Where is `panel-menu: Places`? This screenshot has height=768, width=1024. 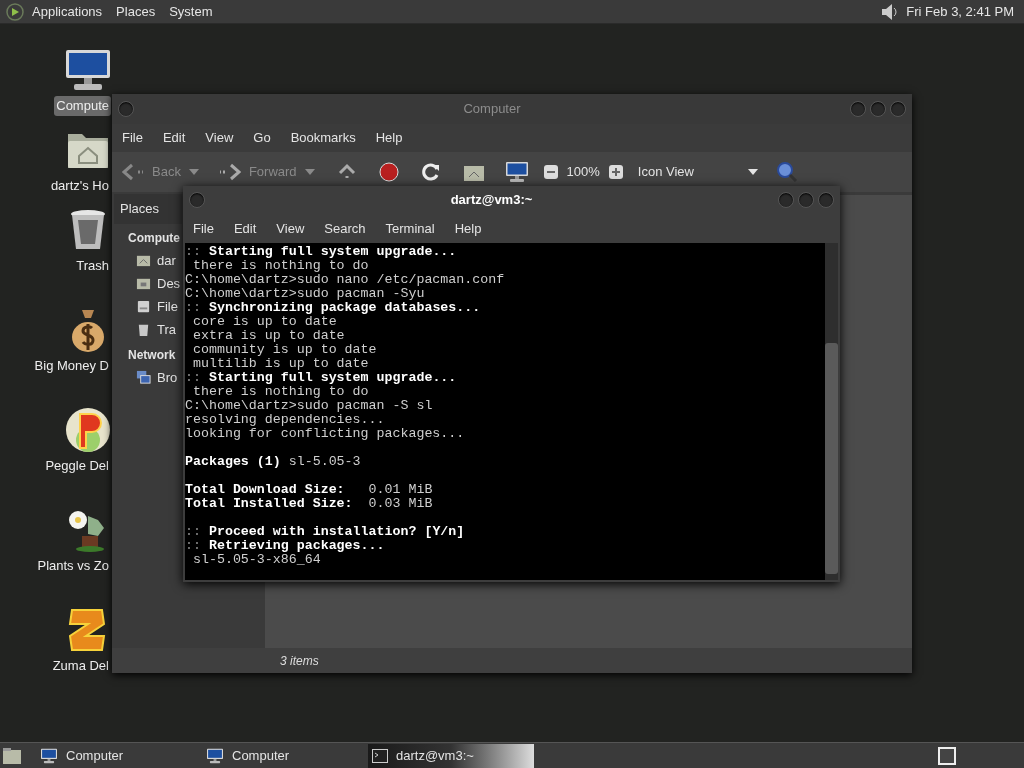 panel-menu: Places is located at coordinates (136, 11).